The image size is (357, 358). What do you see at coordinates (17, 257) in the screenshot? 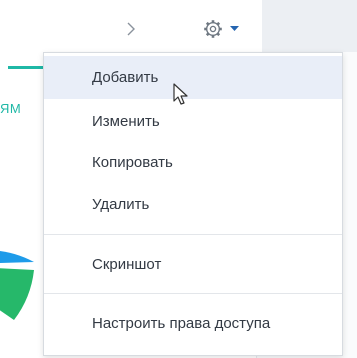
I see `pie-slice-blue` at bounding box center [17, 257].